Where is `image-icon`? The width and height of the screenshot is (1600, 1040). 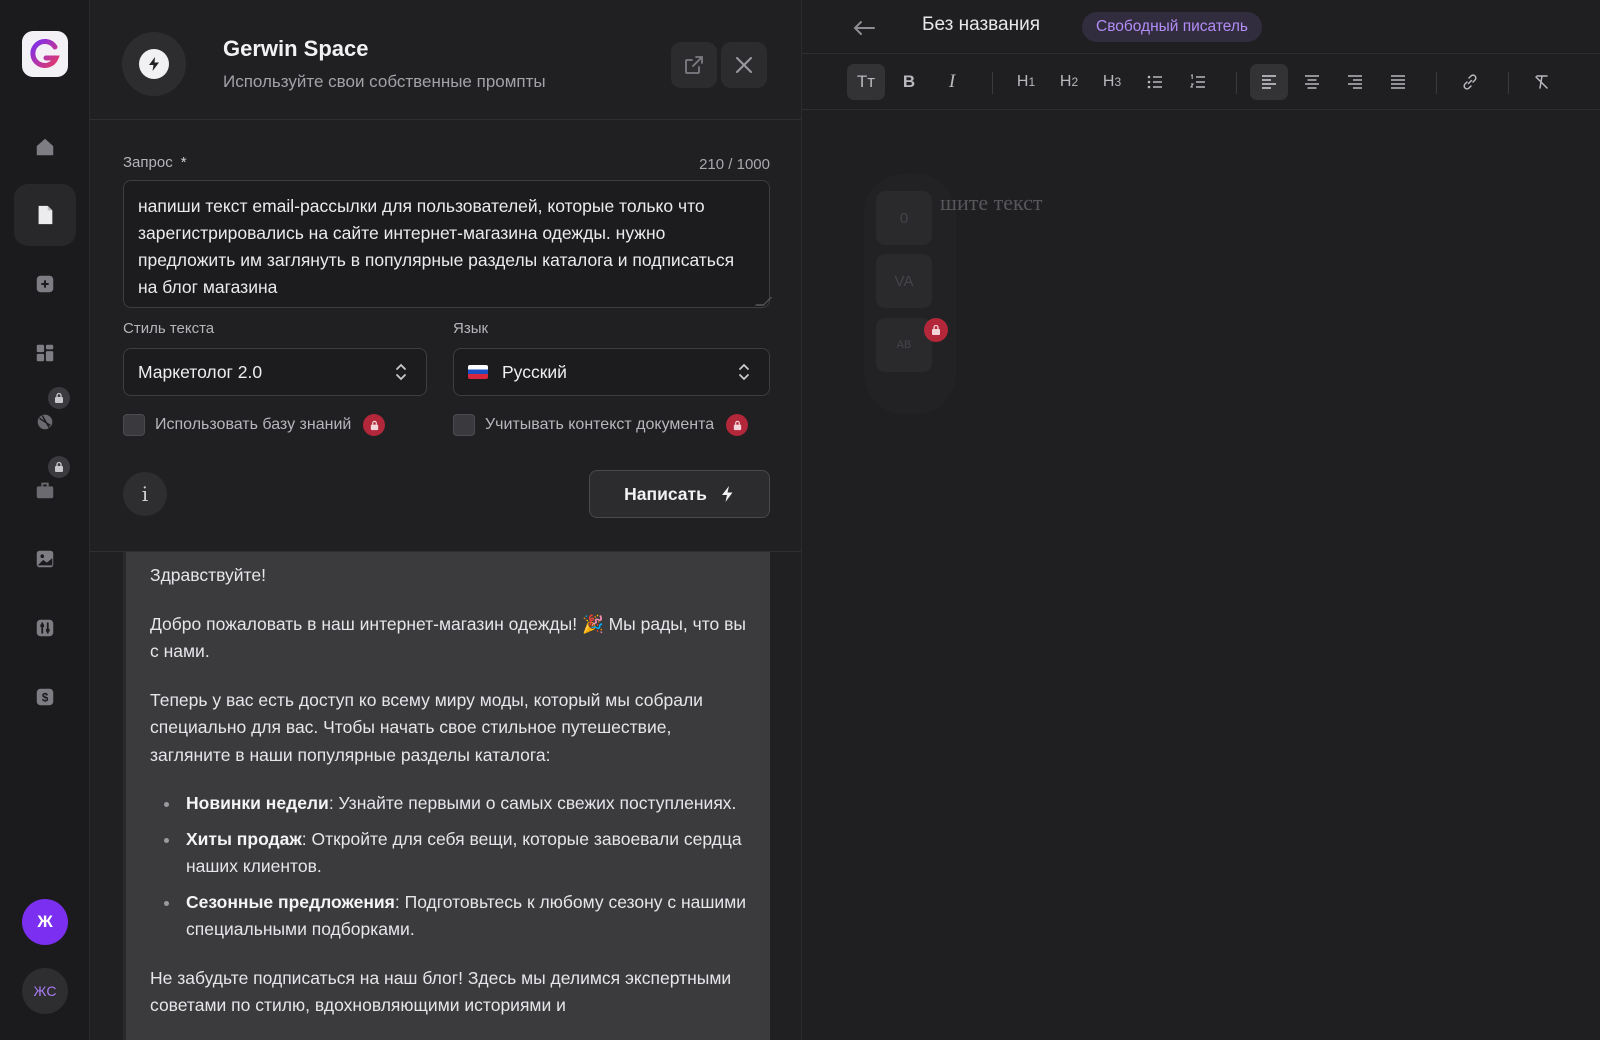 image-icon is located at coordinates (45, 559).